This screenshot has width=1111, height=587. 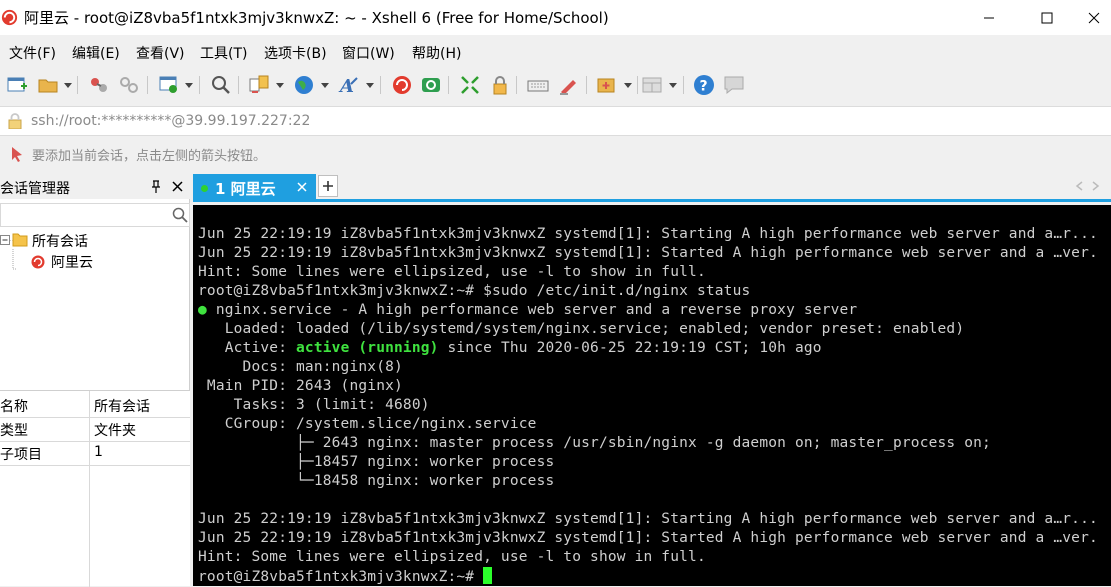 What do you see at coordinates (314, 405) in the screenshot?
I see `terminal-line: Tasks: 3 (limit: 4680)` at bounding box center [314, 405].